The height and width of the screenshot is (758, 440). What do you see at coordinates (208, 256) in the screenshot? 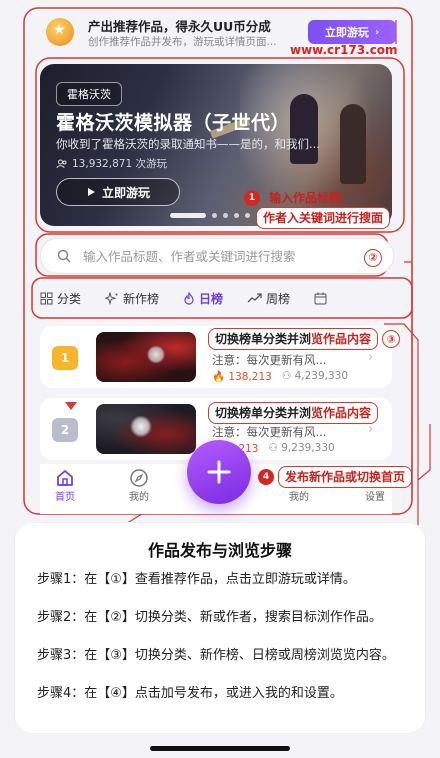
I see `search-input` at bounding box center [208, 256].